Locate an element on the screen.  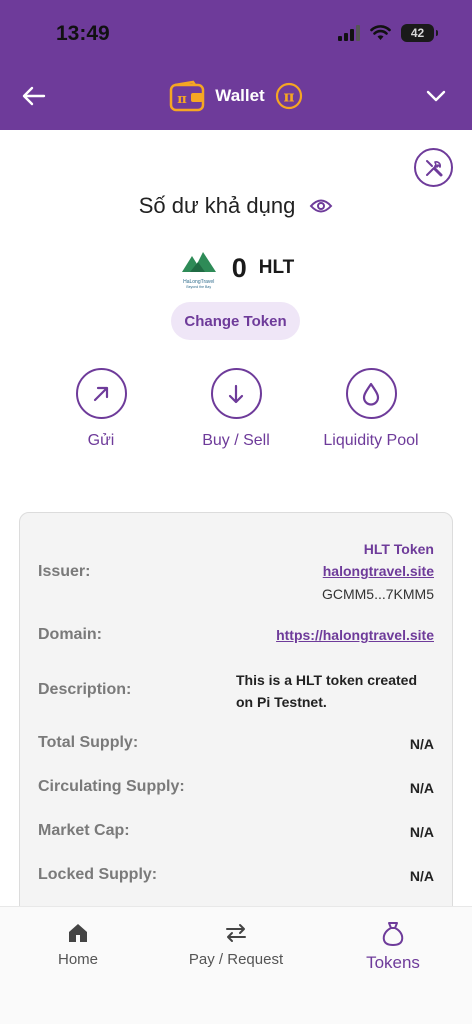
droplet-icon is located at coordinates (371, 394).